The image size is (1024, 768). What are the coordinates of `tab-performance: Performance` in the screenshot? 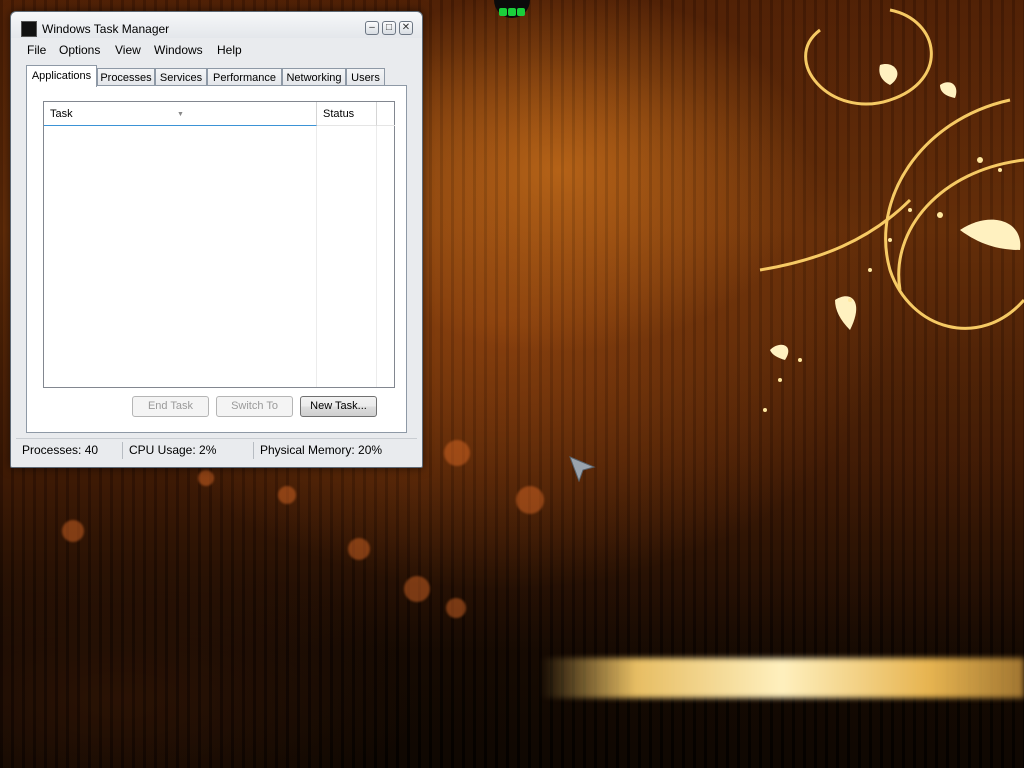 It's located at (244, 77).